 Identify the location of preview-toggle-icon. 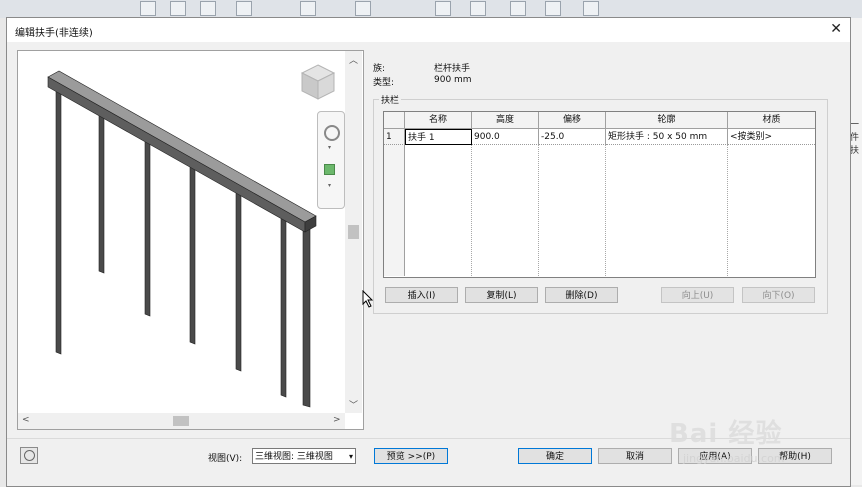
(29, 455).